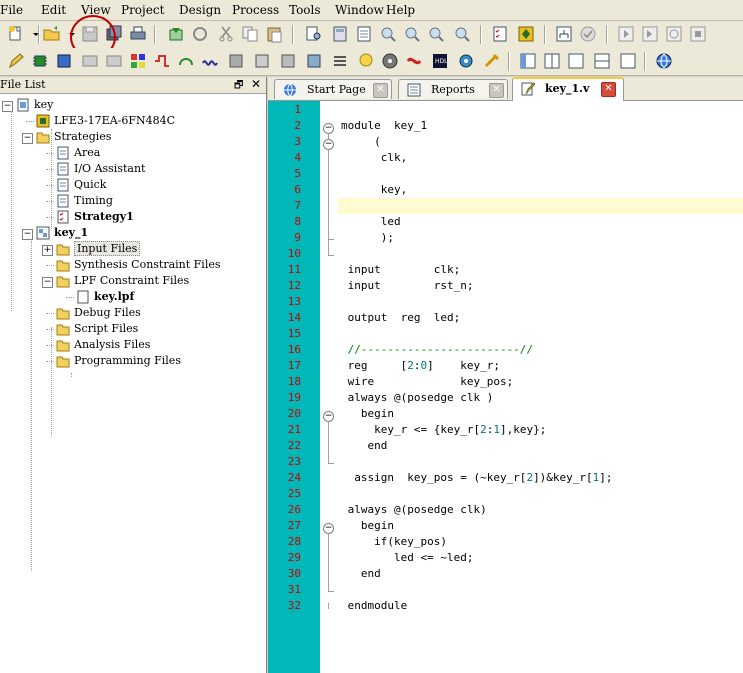 The width and height of the screenshot is (743, 673). What do you see at coordinates (147, 264) in the screenshot?
I see `tree-item-label: Synthesis Constraint Files` at bounding box center [147, 264].